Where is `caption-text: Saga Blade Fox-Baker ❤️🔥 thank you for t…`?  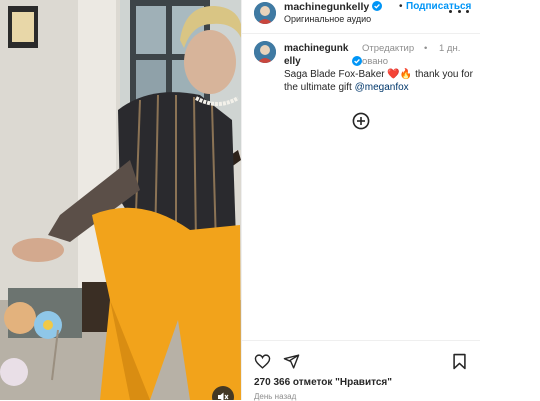 caption-text: Saga Blade Fox-Baker ❤️🔥 thank you for t… is located at coordinates (379, 81).